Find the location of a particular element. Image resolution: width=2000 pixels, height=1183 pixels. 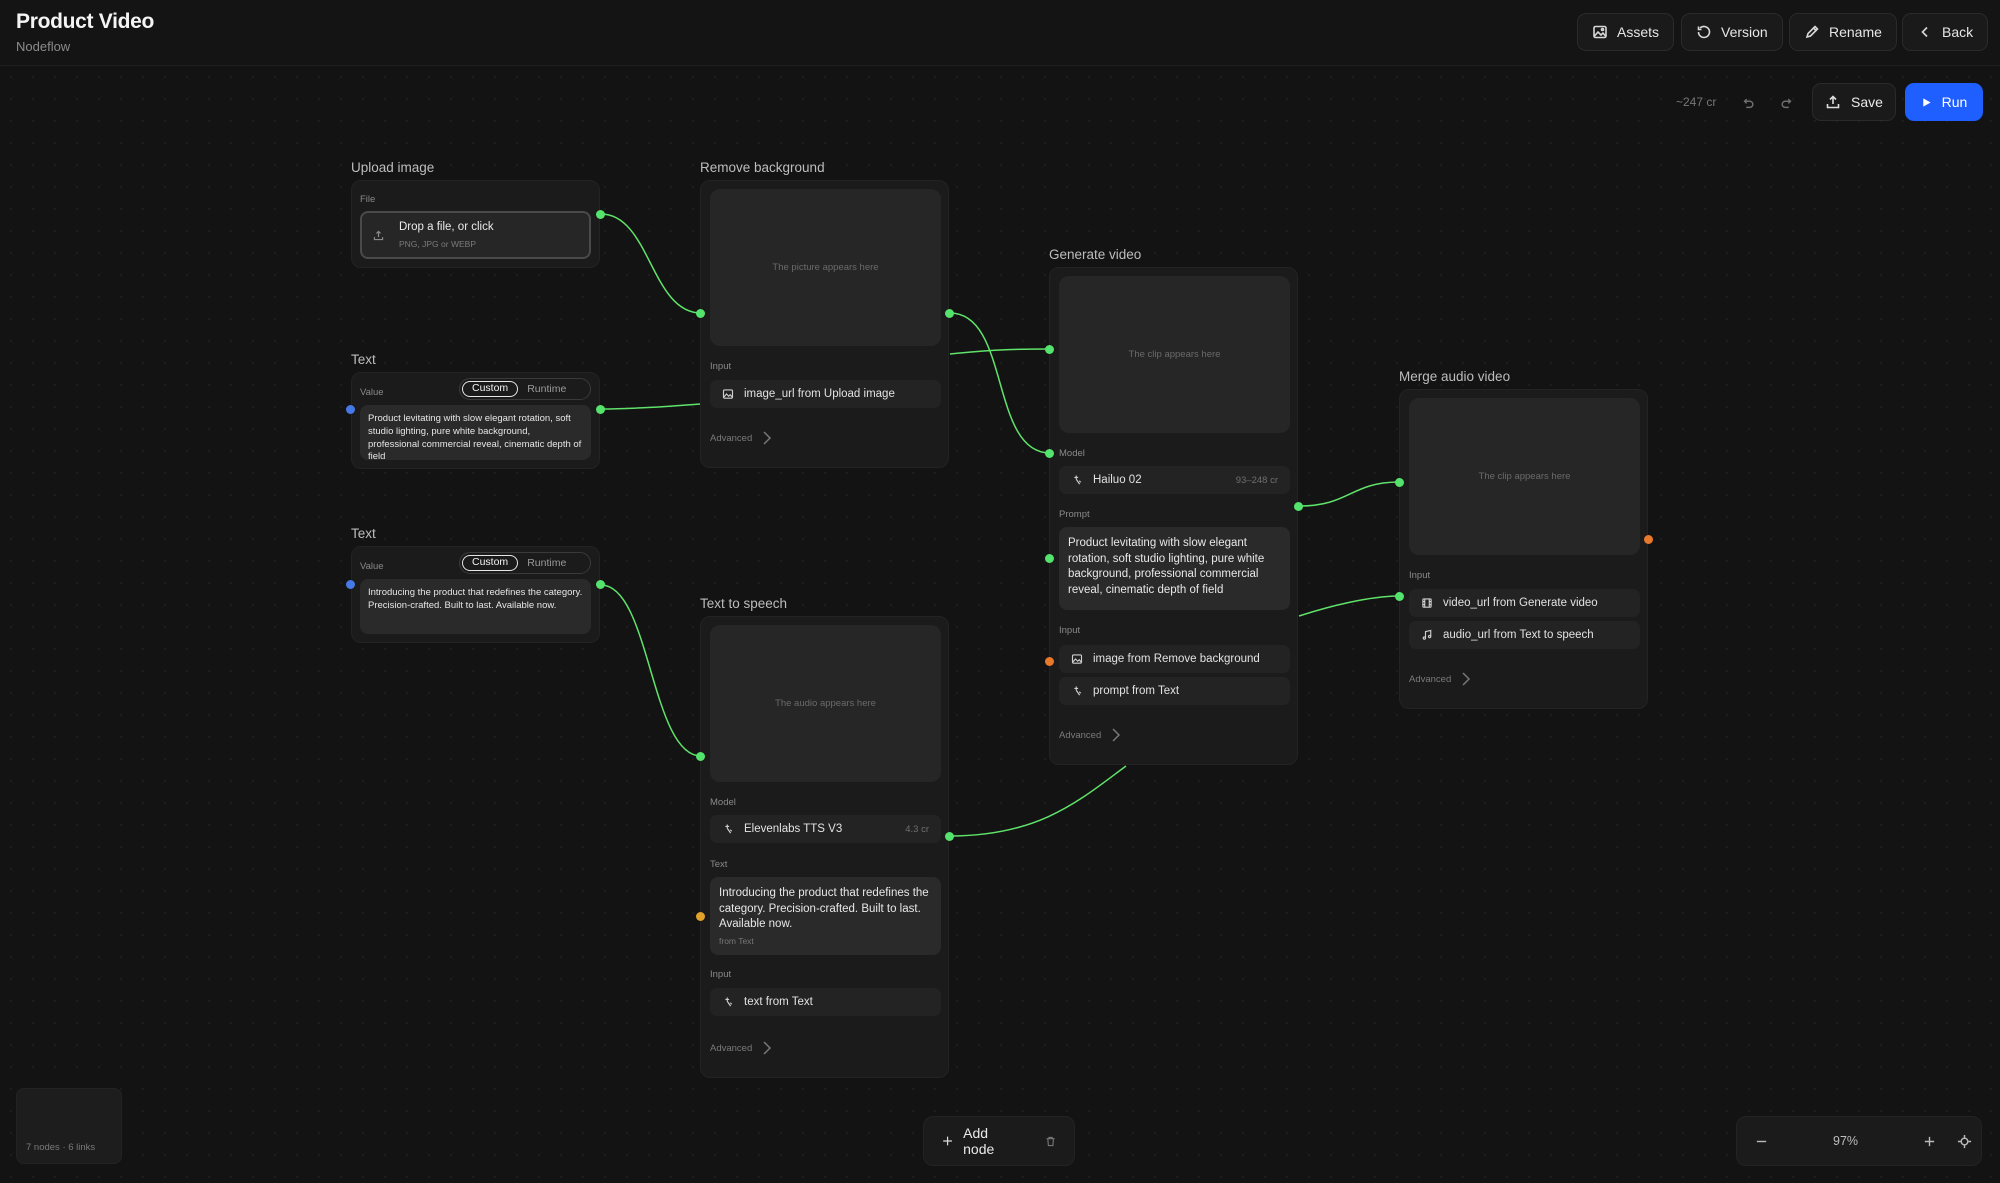

model-name: Hailuo 02 is located at coordinates (1117, 480).